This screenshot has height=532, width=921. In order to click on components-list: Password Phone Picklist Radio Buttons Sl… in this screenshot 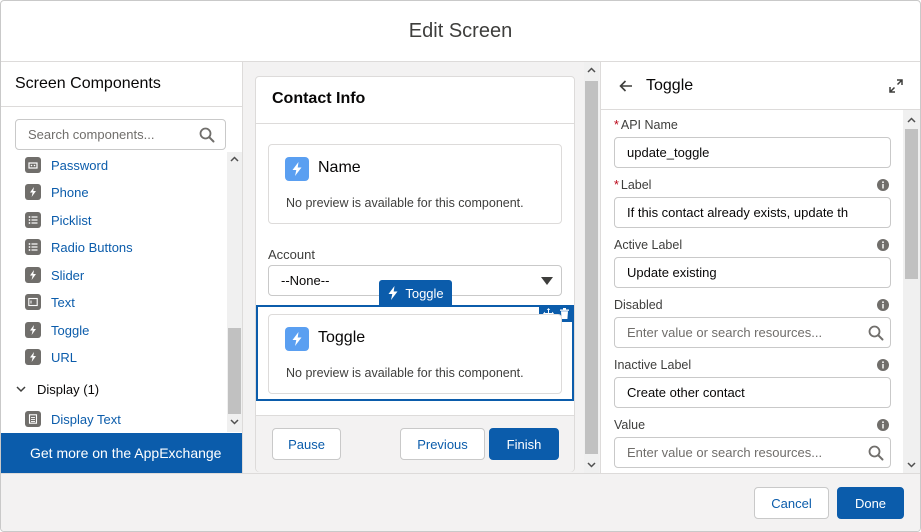, I will do `click(114, 292)`.